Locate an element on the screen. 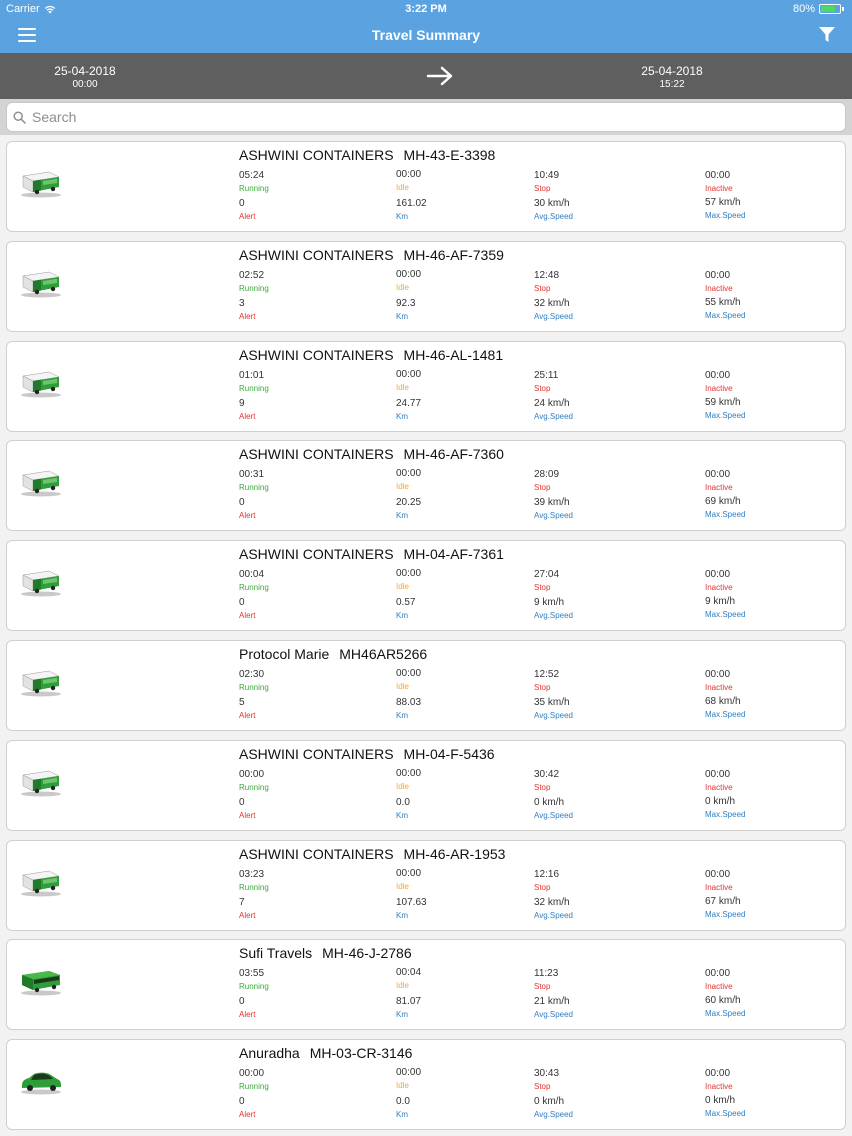  clock: 3:22 PM is located at coordinates (426, 9).